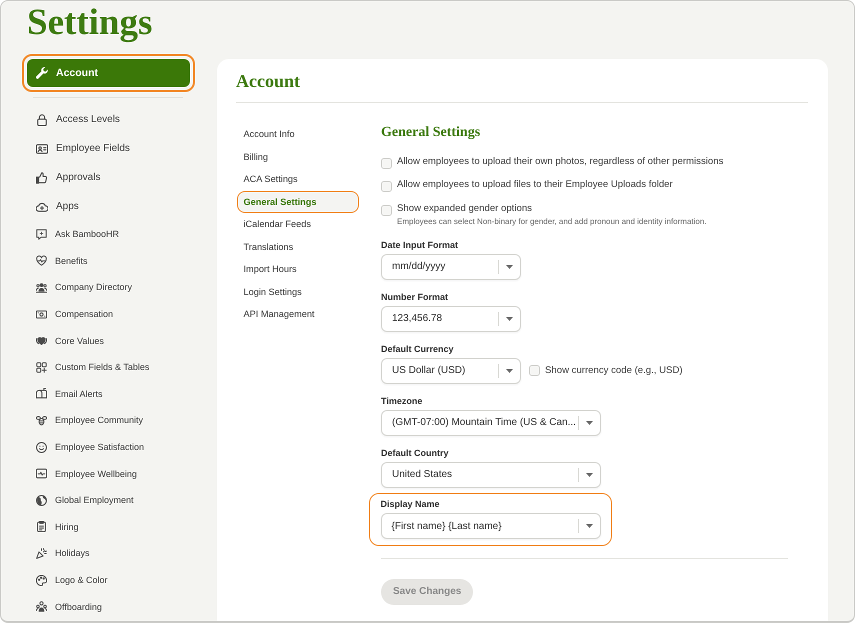 The height and width of the screenshot is (623, 855). I want to click on id-card-icon, so click(42, 148).